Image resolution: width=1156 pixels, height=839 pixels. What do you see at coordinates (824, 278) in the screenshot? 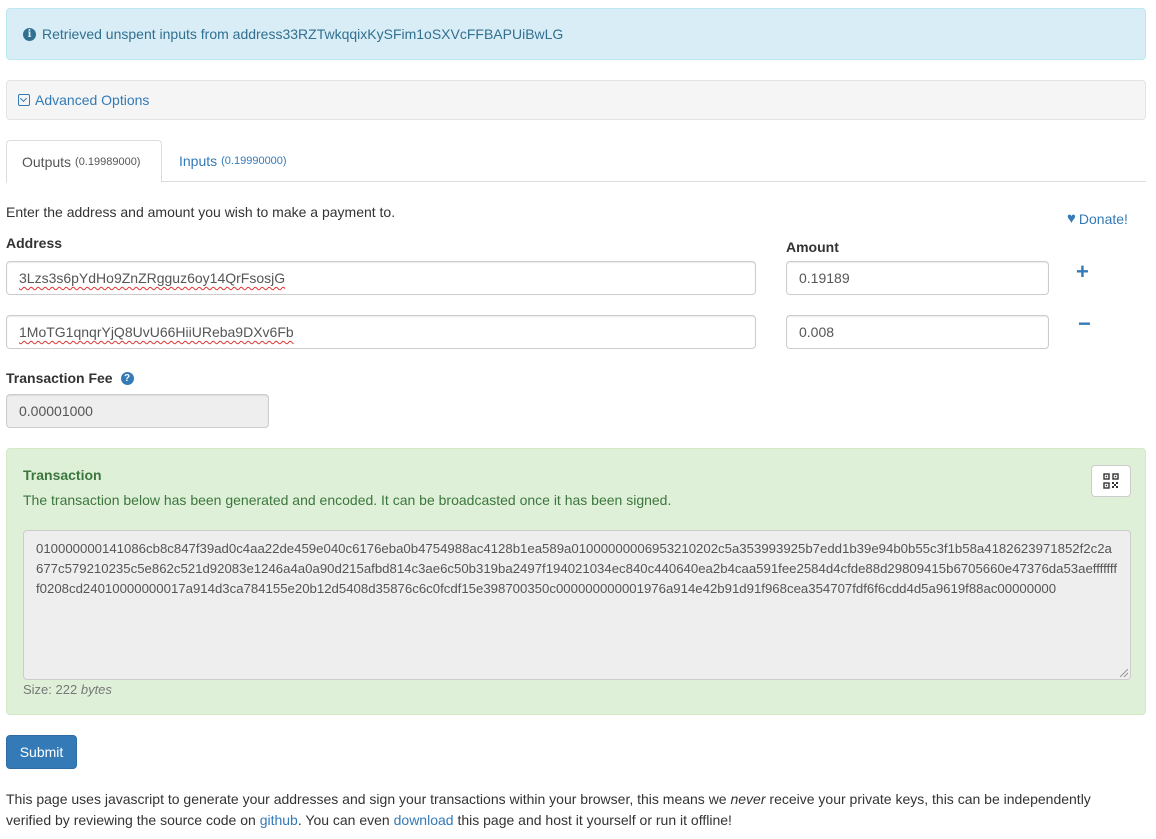
I see `amount-input-1-value: 0.19189` at bounding box center [824, 278].